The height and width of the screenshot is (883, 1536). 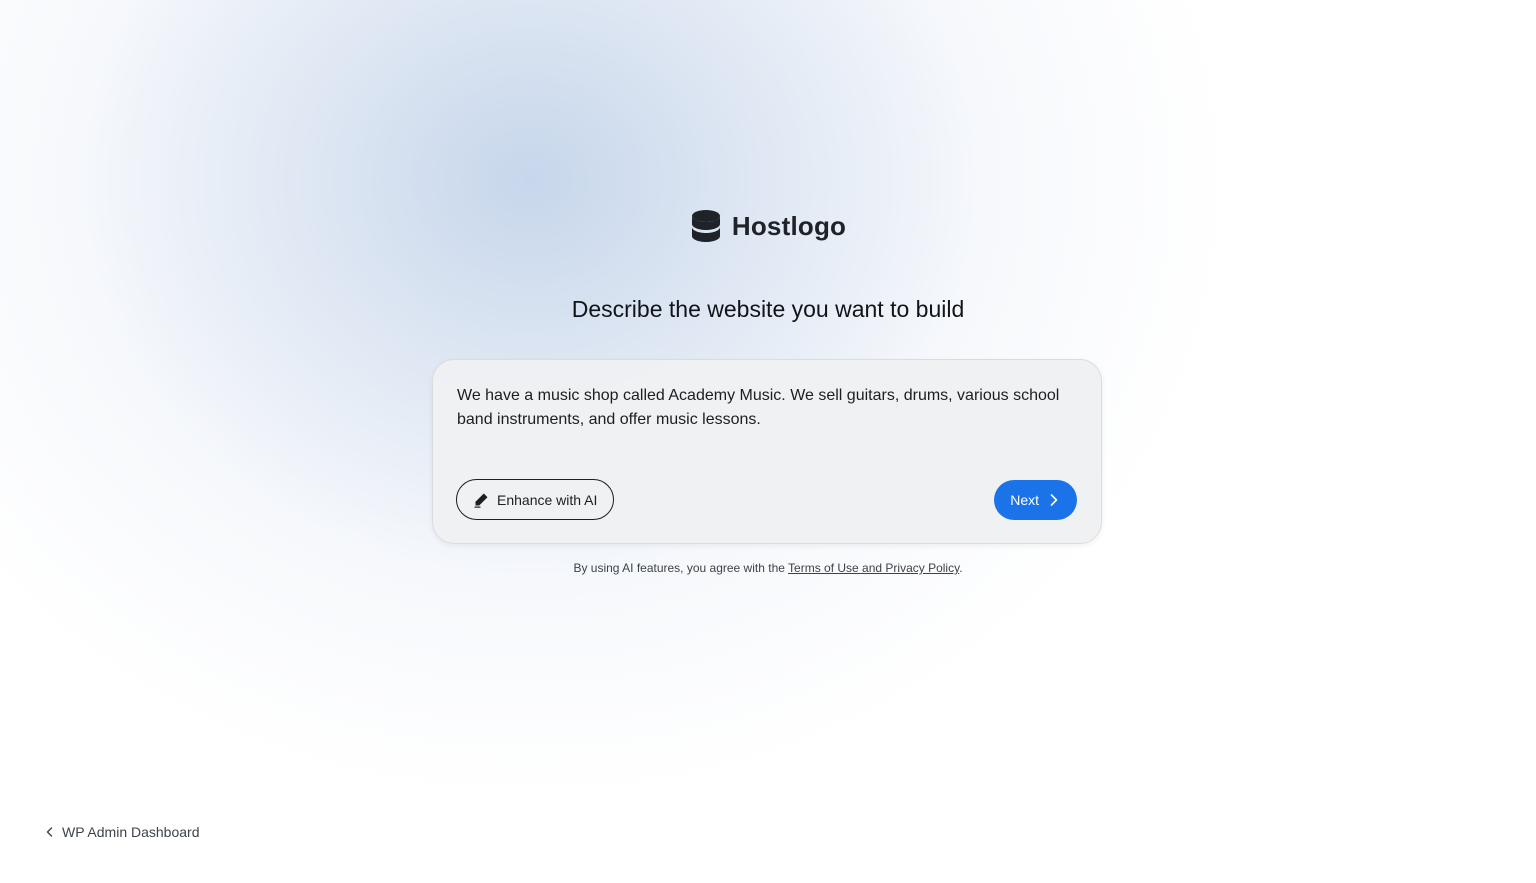 I want to click on next-button: Next, so click(x=1035, y=500).